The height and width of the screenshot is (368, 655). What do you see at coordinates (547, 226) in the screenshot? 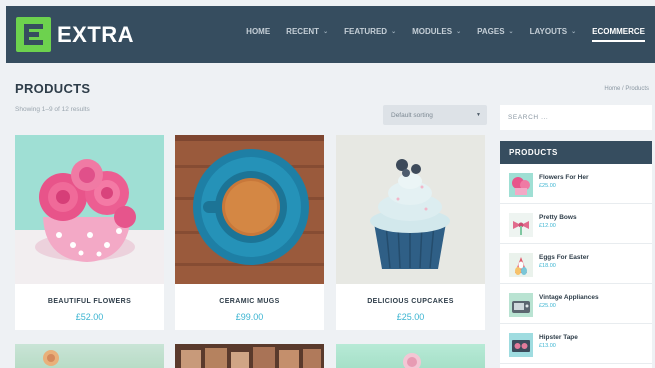
I see `item-price: £12.00` at bounding box center [547, 226].